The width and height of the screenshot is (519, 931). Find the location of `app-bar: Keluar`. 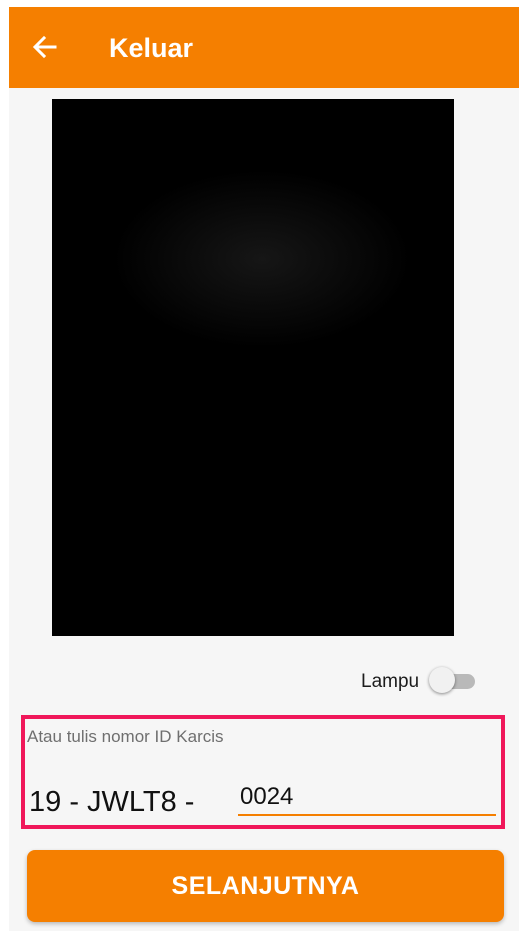

app-bar: Keluar is located at coordinates (264, 47).